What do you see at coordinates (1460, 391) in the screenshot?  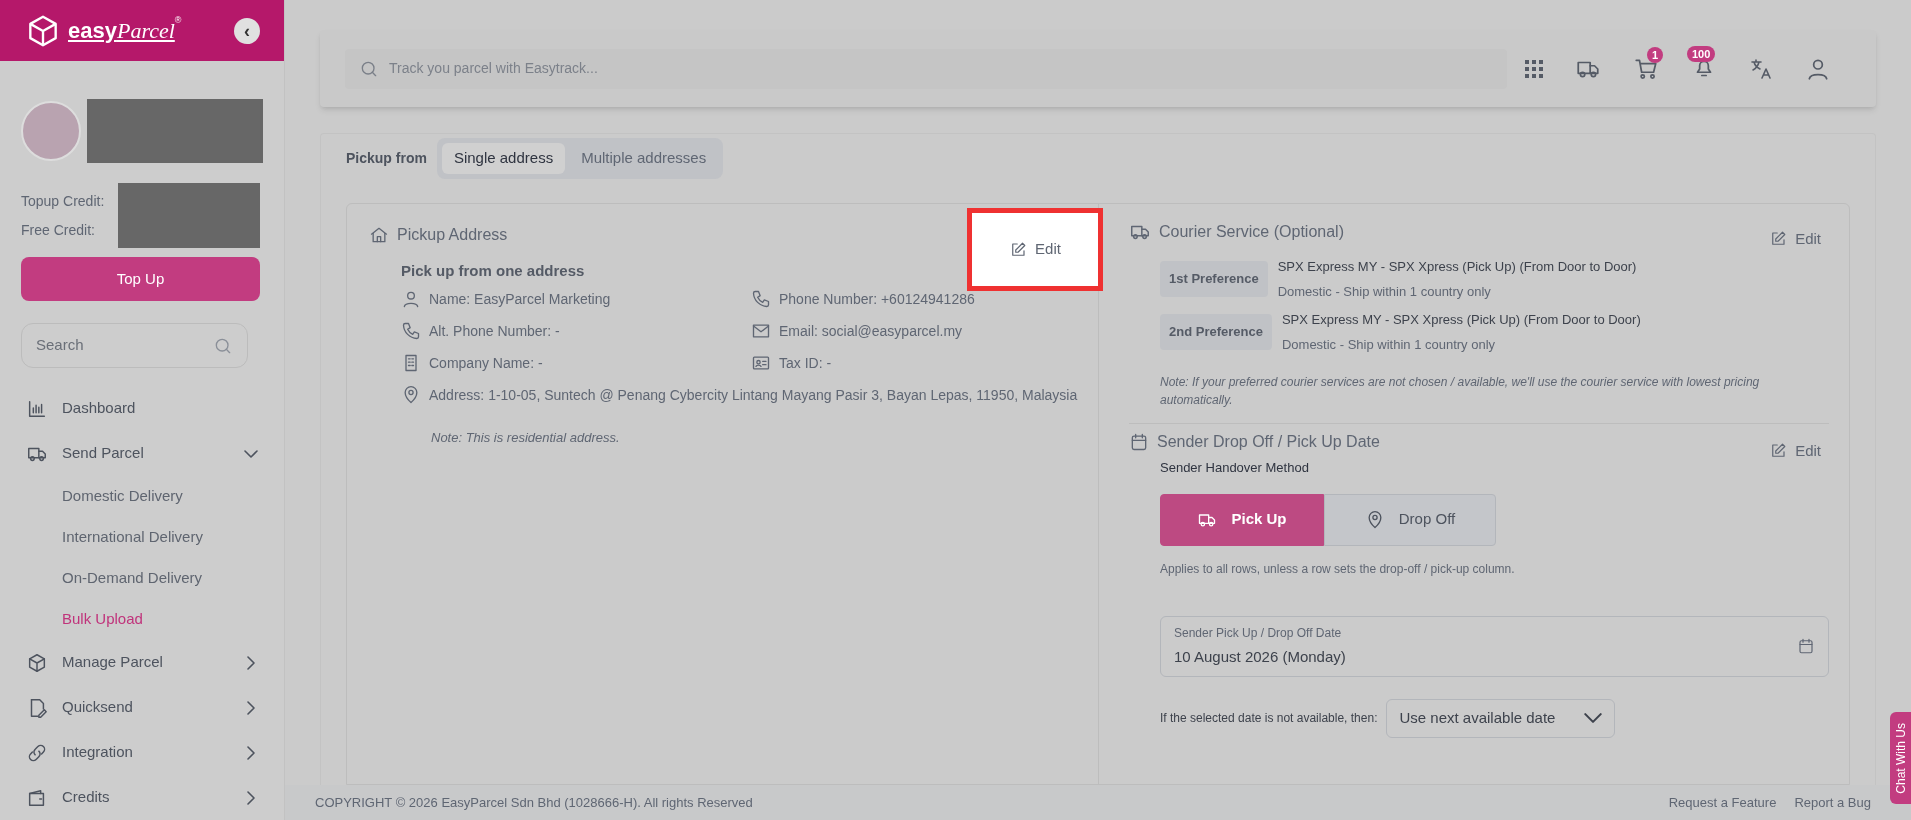 I see `courier-note: Note: If your preferred courier services are not chosen / available, we'll use the courier service with lowest pricing automatically.` at bounding box center [1460, 391].